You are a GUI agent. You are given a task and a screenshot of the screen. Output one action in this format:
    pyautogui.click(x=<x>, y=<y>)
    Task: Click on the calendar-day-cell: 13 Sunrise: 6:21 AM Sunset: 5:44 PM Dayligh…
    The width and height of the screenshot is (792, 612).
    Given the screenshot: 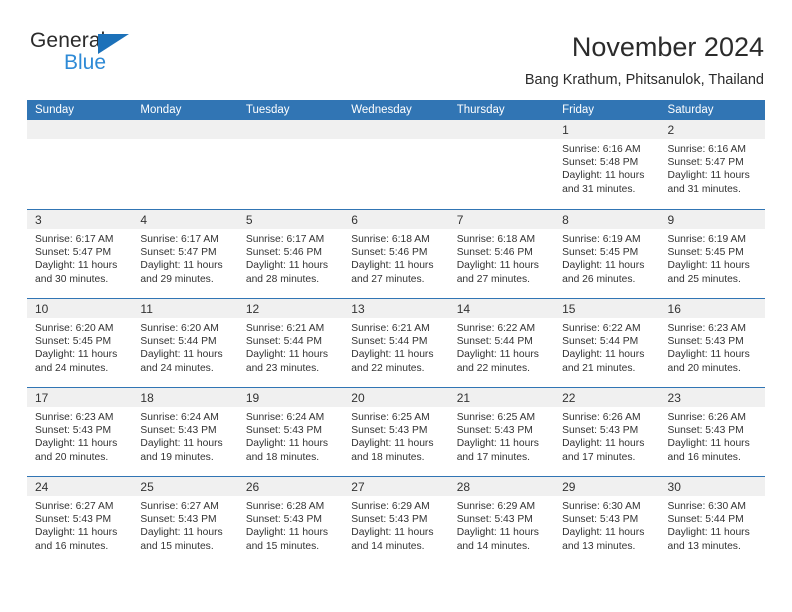 What is the action you would take?
    pyautogui.click(x=396, y=343)
    